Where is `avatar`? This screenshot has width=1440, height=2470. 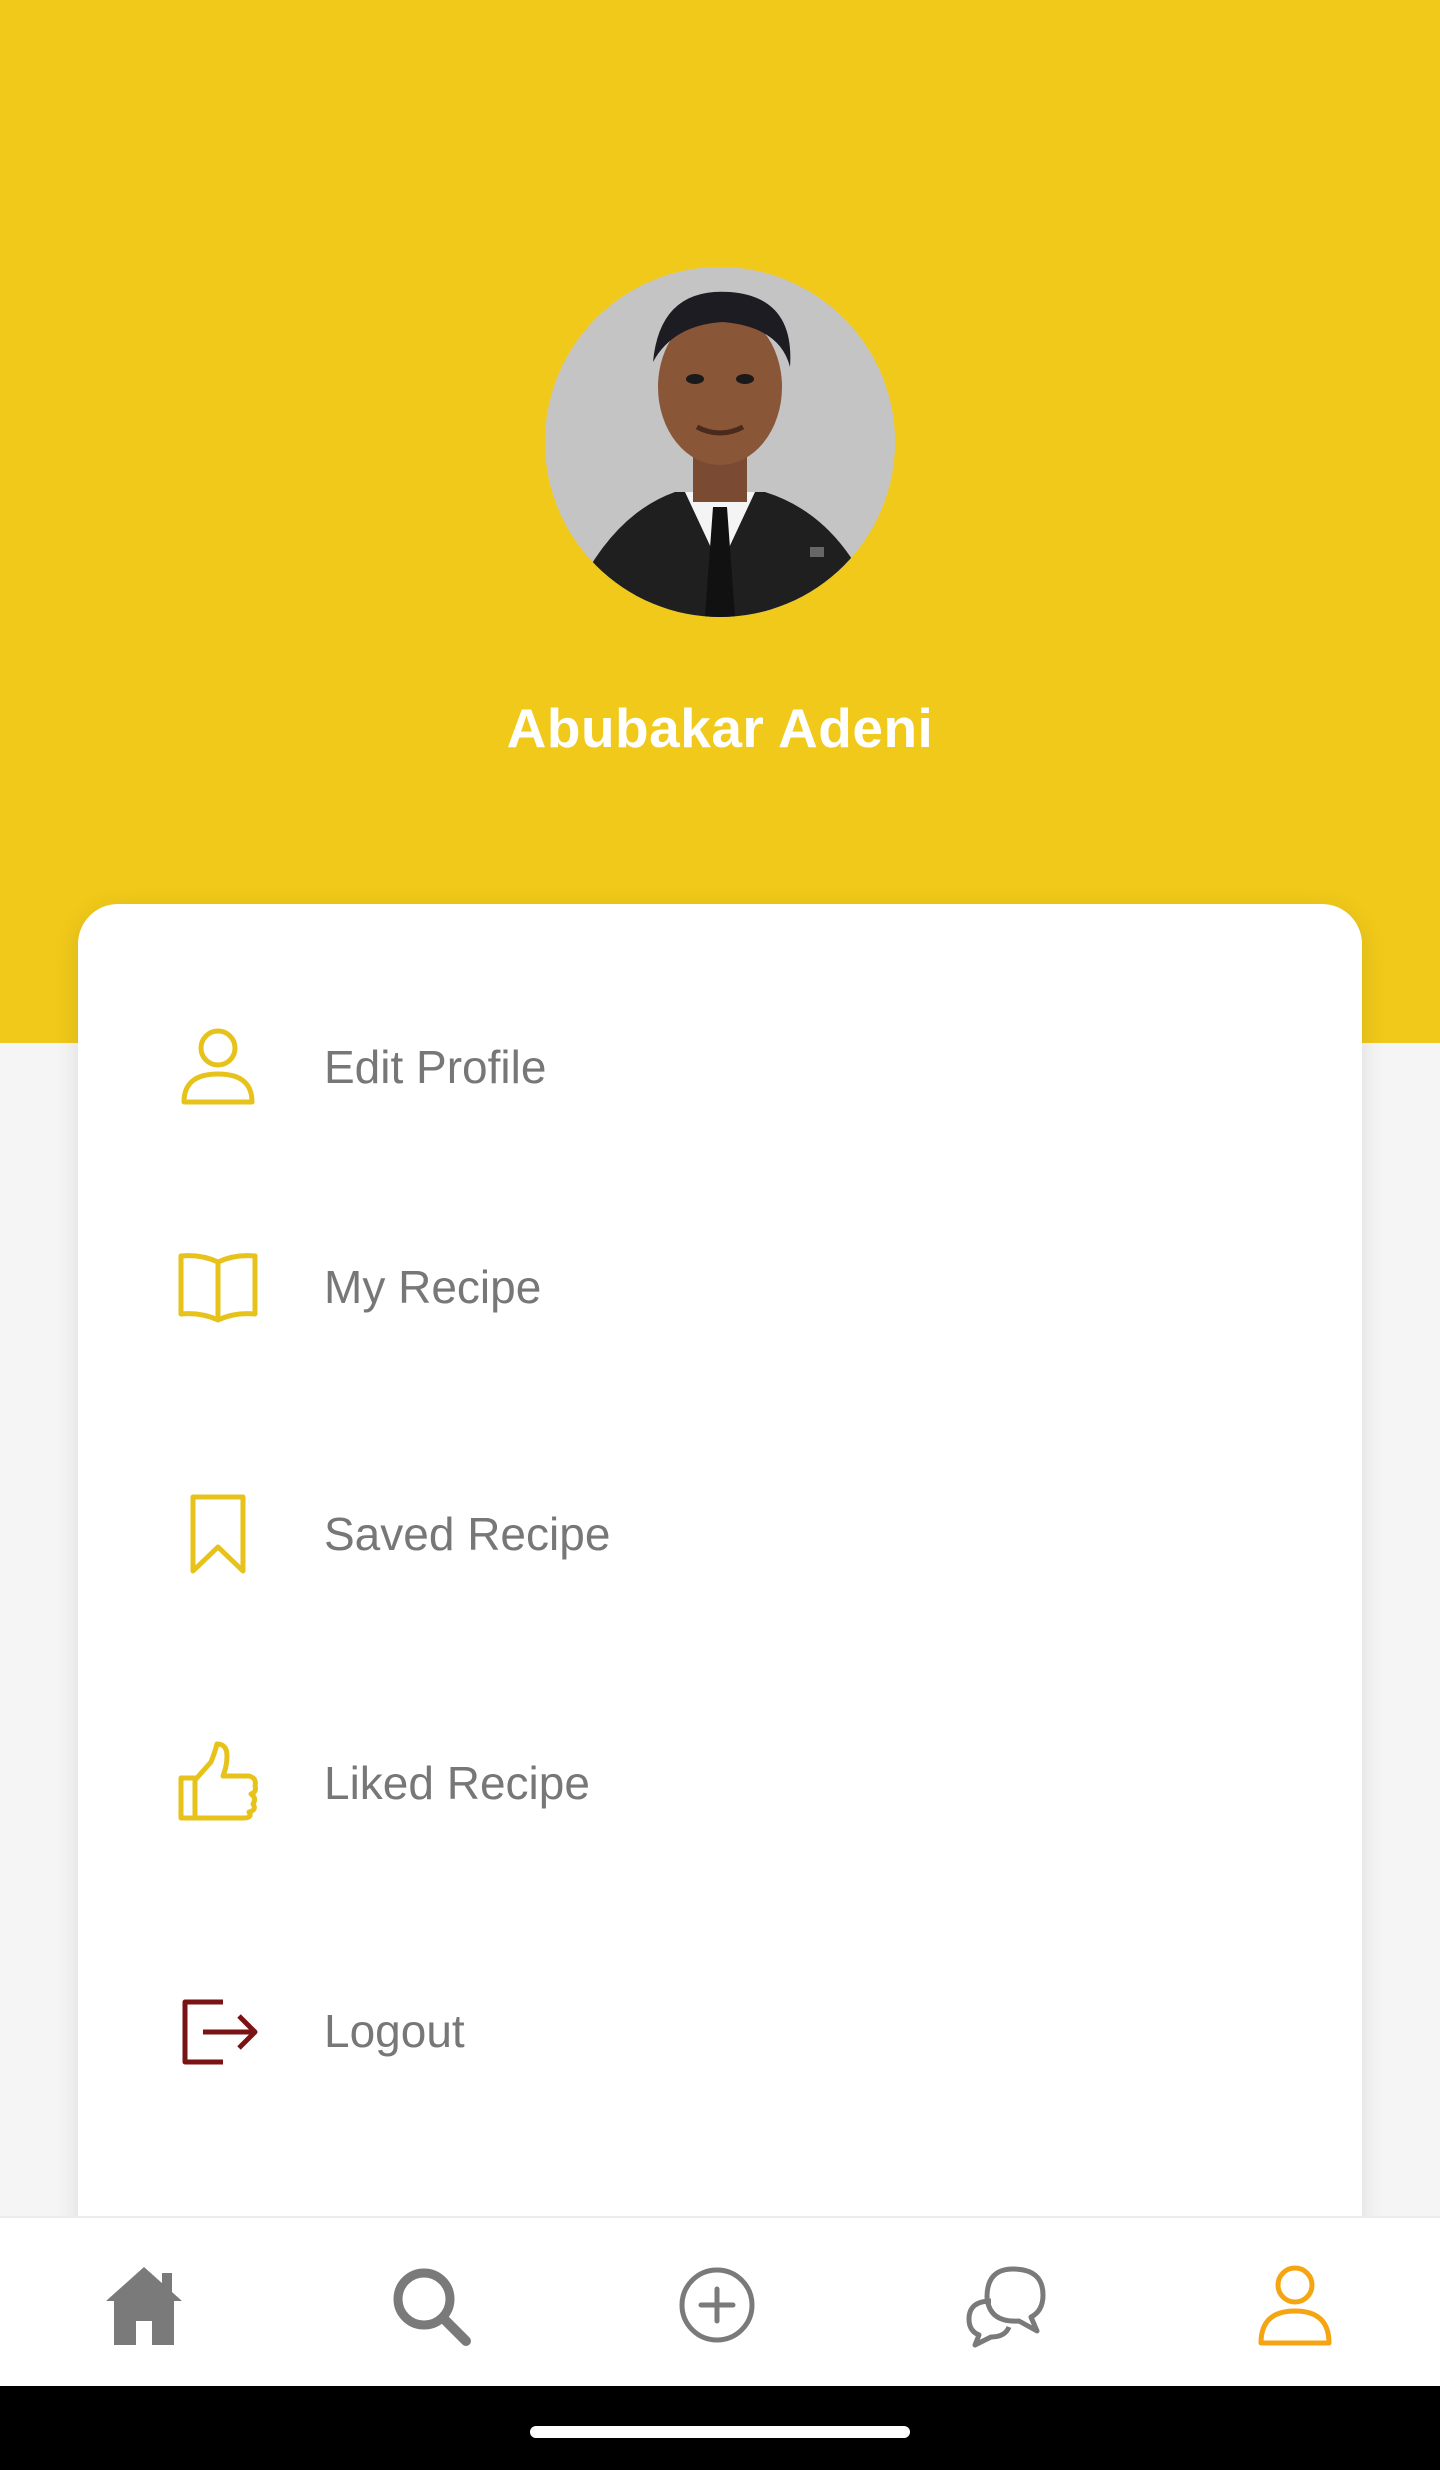 avatar is located at coordinates (720, 442).